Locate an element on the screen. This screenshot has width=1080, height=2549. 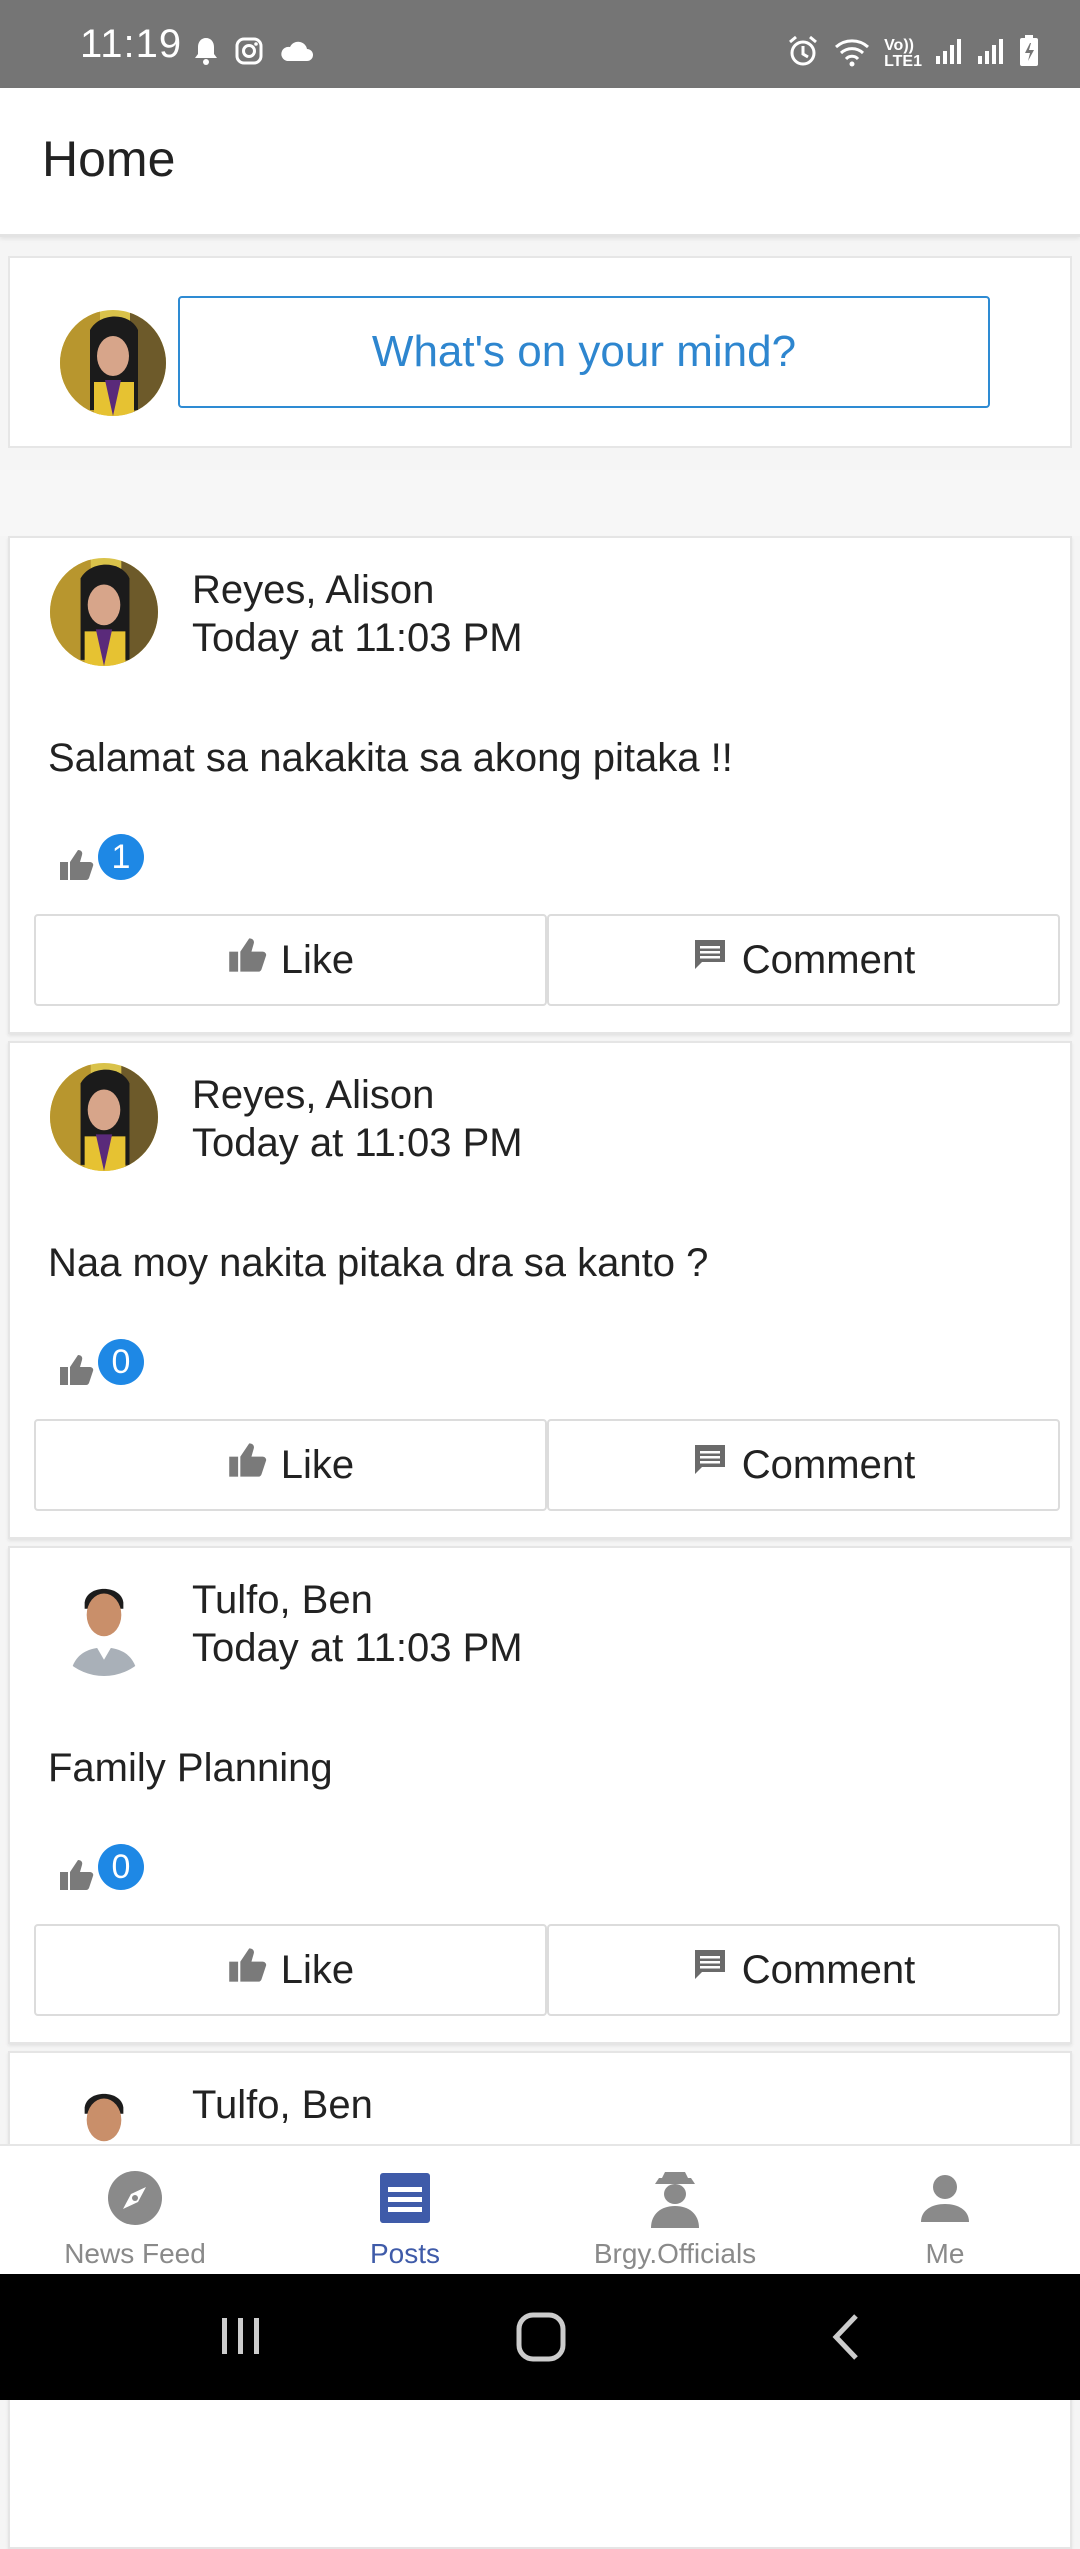
posts-icon is located at coordinates (405, 2198).